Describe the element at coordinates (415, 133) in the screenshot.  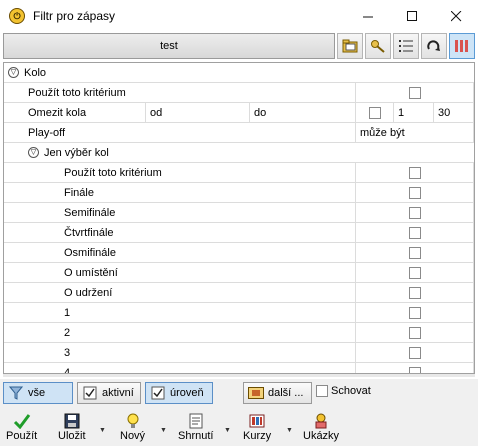
I see `playoff-value: může být` at that location.